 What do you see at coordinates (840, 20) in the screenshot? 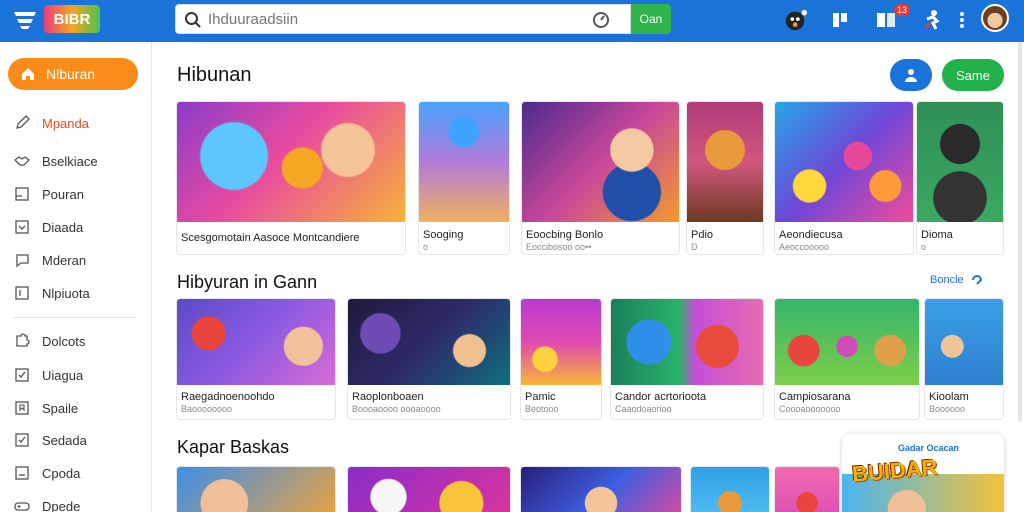
I see `flag-icon` at bounding box center [840, 20].